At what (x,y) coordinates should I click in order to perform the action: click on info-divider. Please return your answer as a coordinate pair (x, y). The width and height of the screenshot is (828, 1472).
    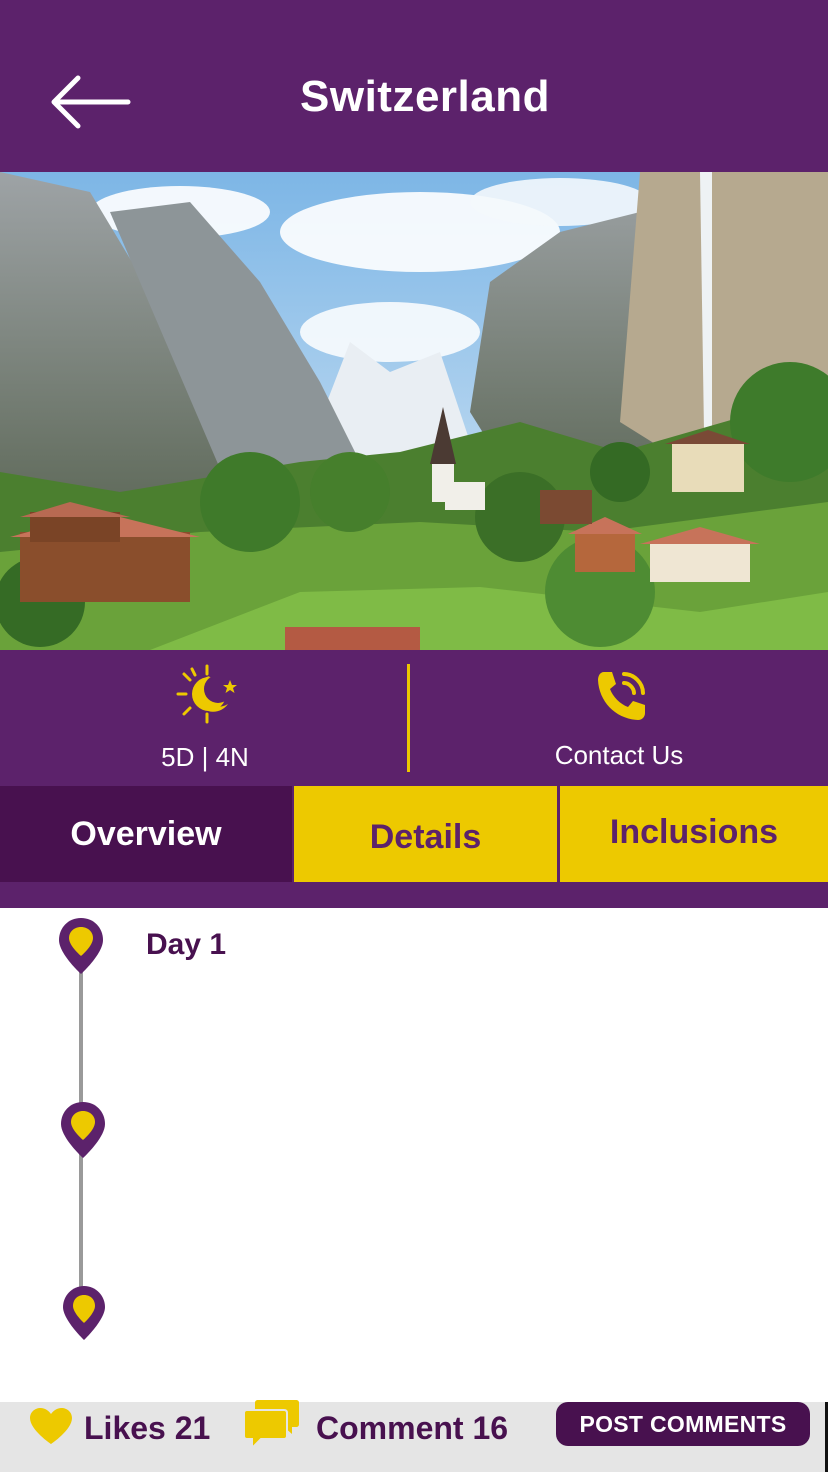
    Looking at the image, I should click on (408, 718).